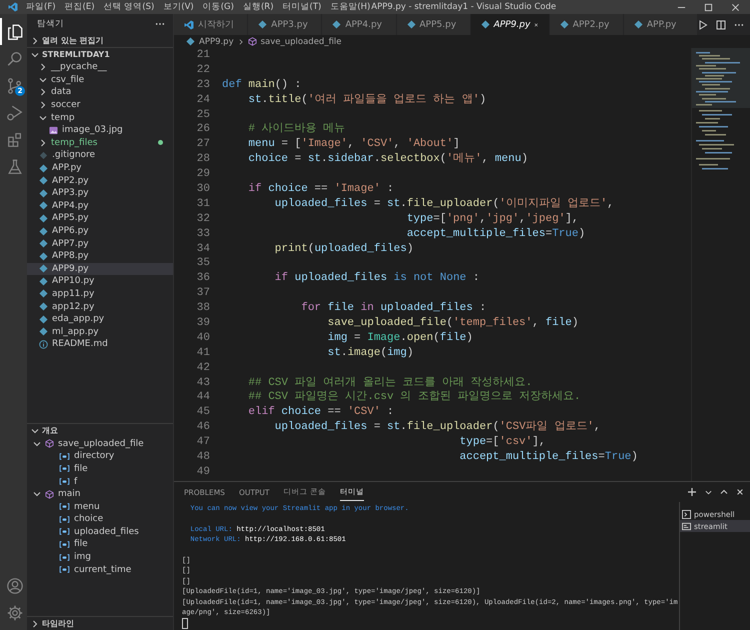 This screenshot has width=750, height=630. I want to click on outline-symbol: uploaded_files, so click(100, 532).